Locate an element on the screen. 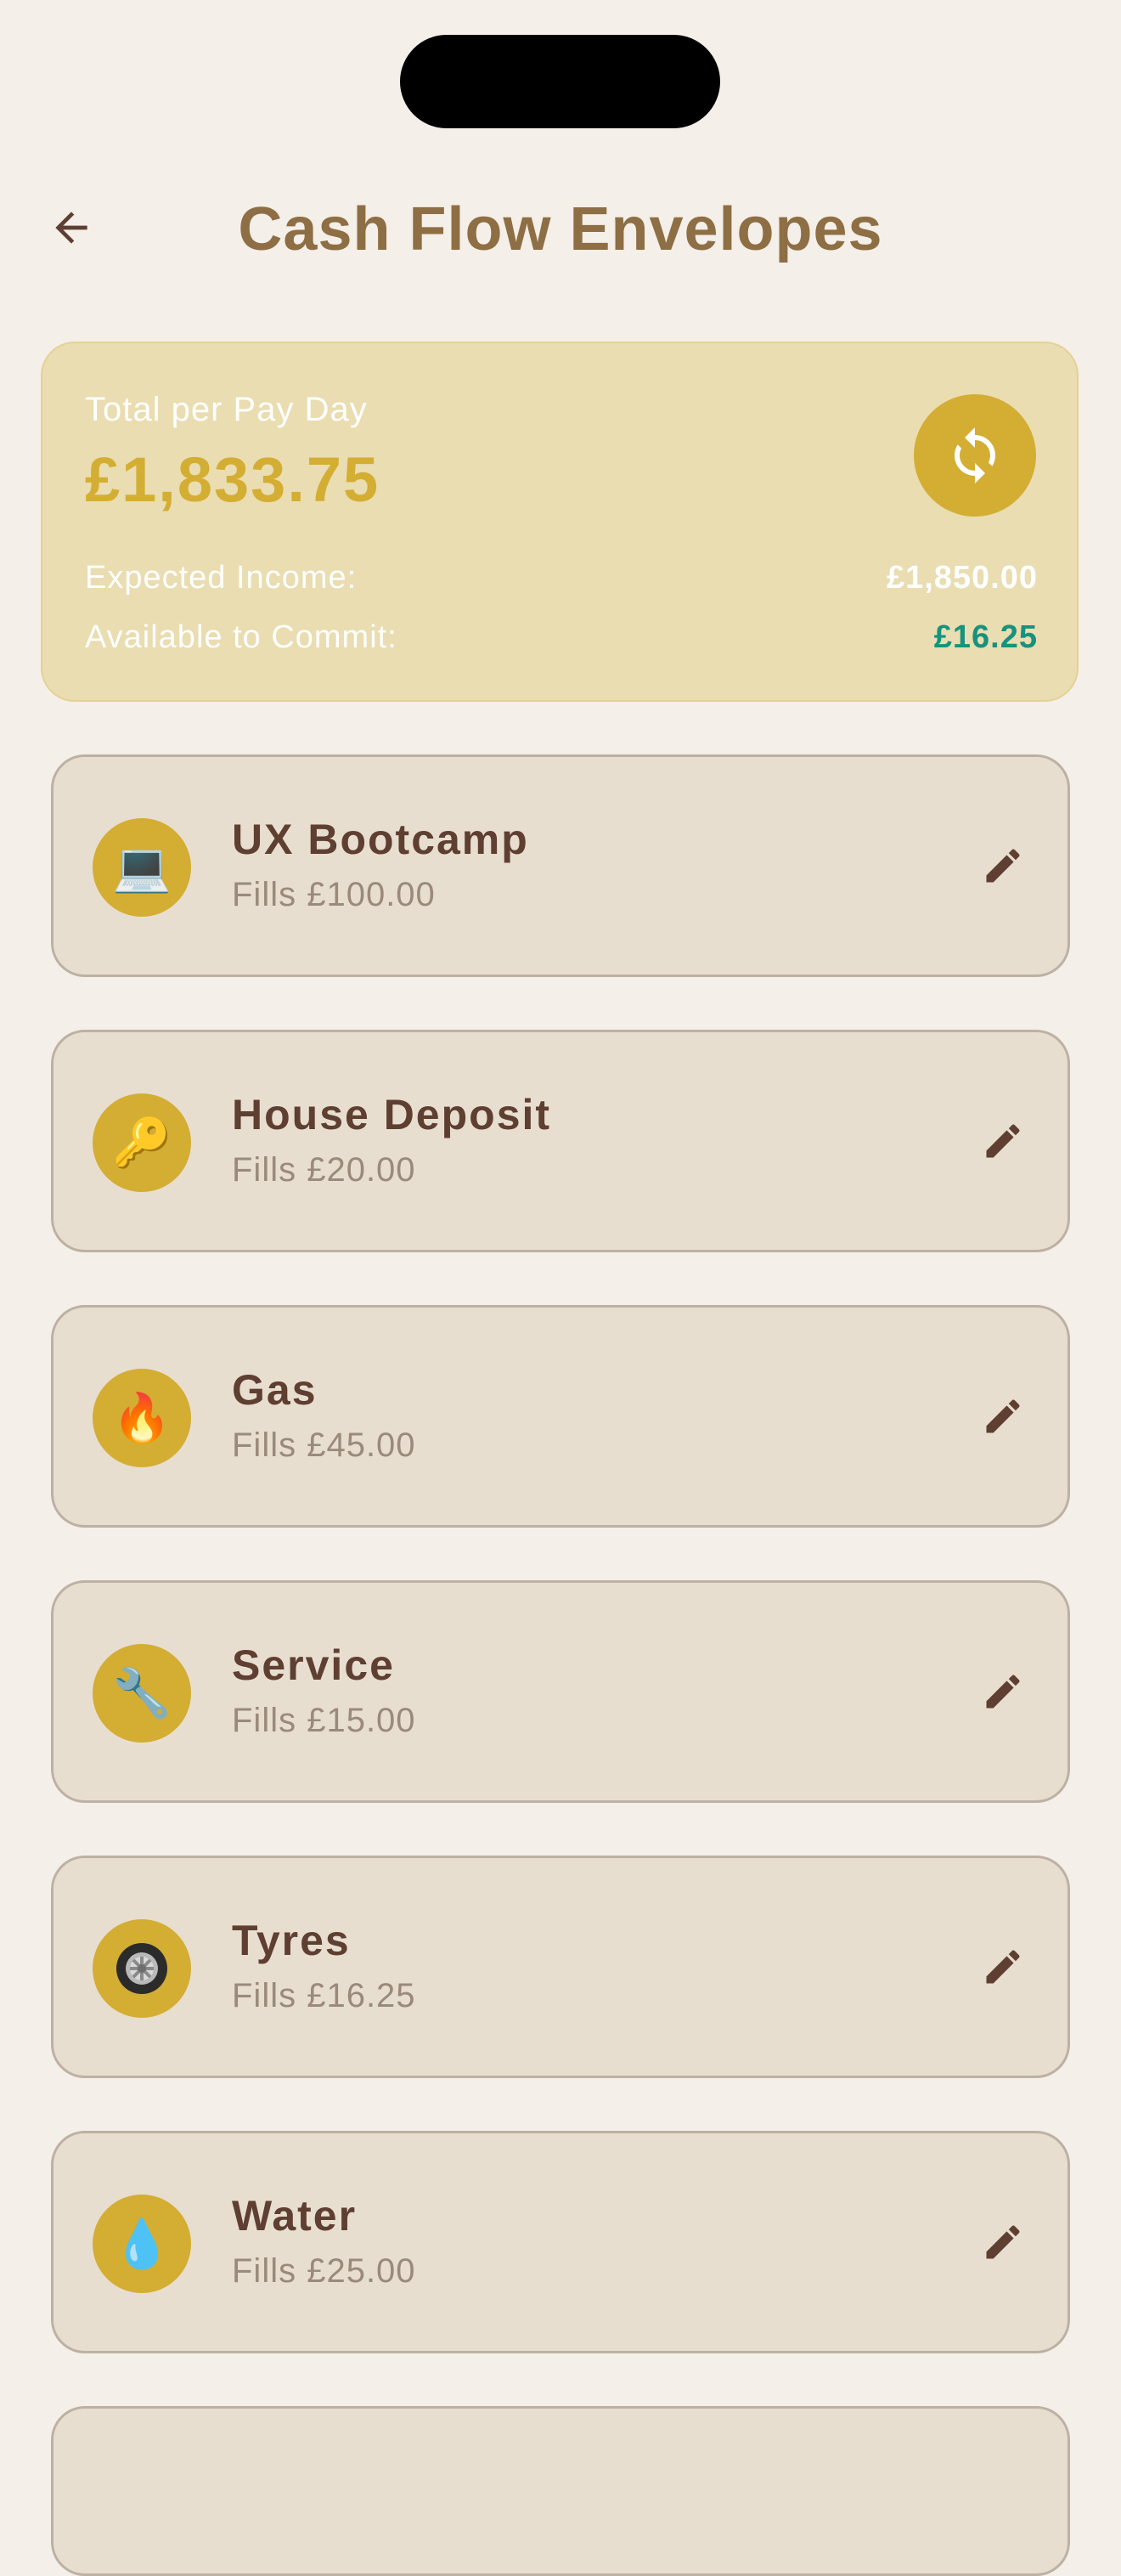 The width and height of the screenshot is (1121, 2576). envelope-name: Tyres is located at coordinates (291, 1940).